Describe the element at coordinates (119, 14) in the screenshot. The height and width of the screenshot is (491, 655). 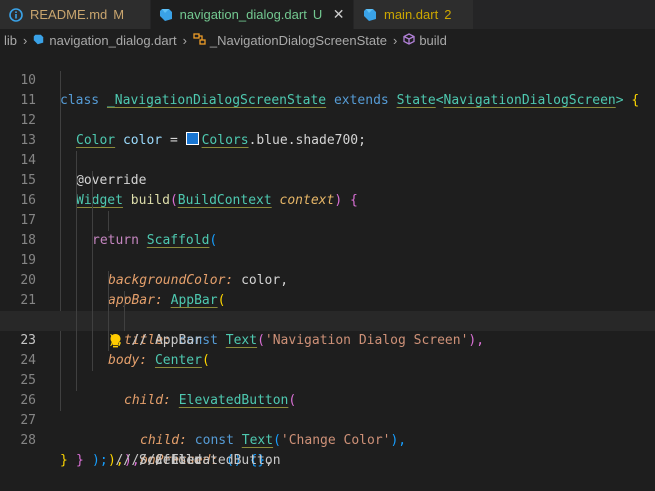
I see `git-status-badge: M` at that location.